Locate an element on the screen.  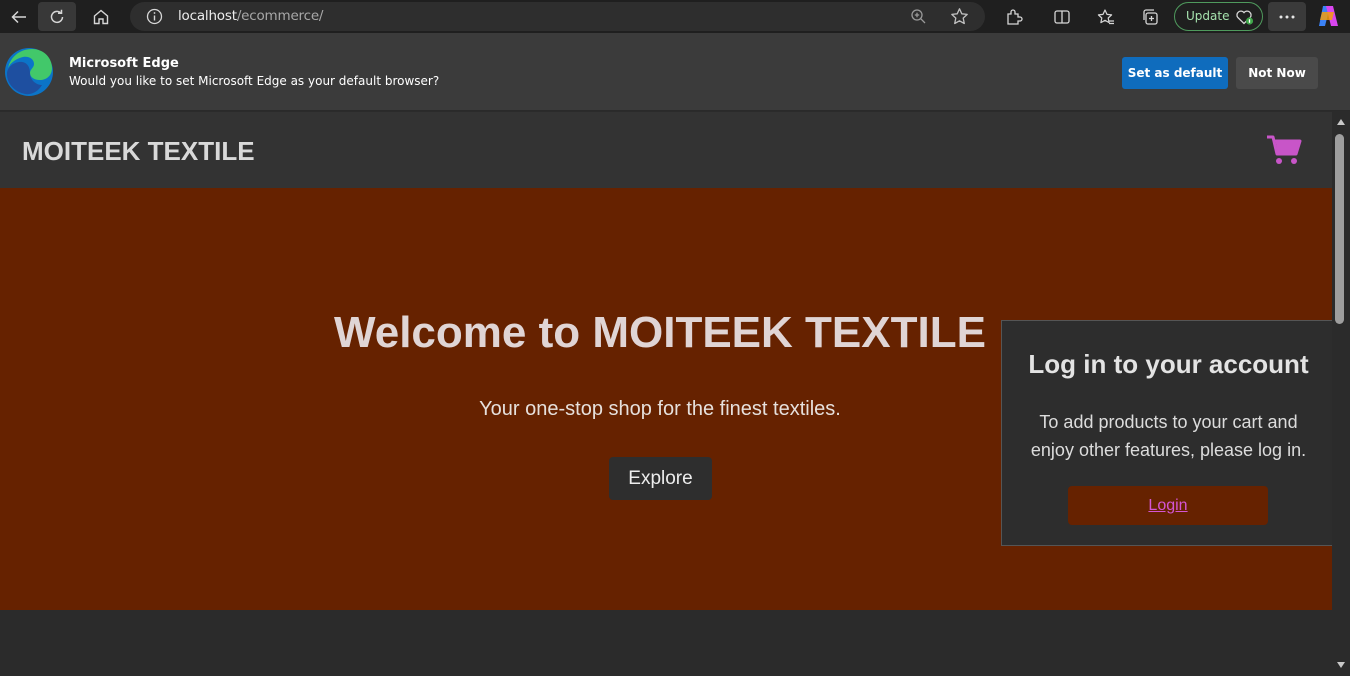
scroll-down-arrow-icon is located at coordinates (1341, 665).